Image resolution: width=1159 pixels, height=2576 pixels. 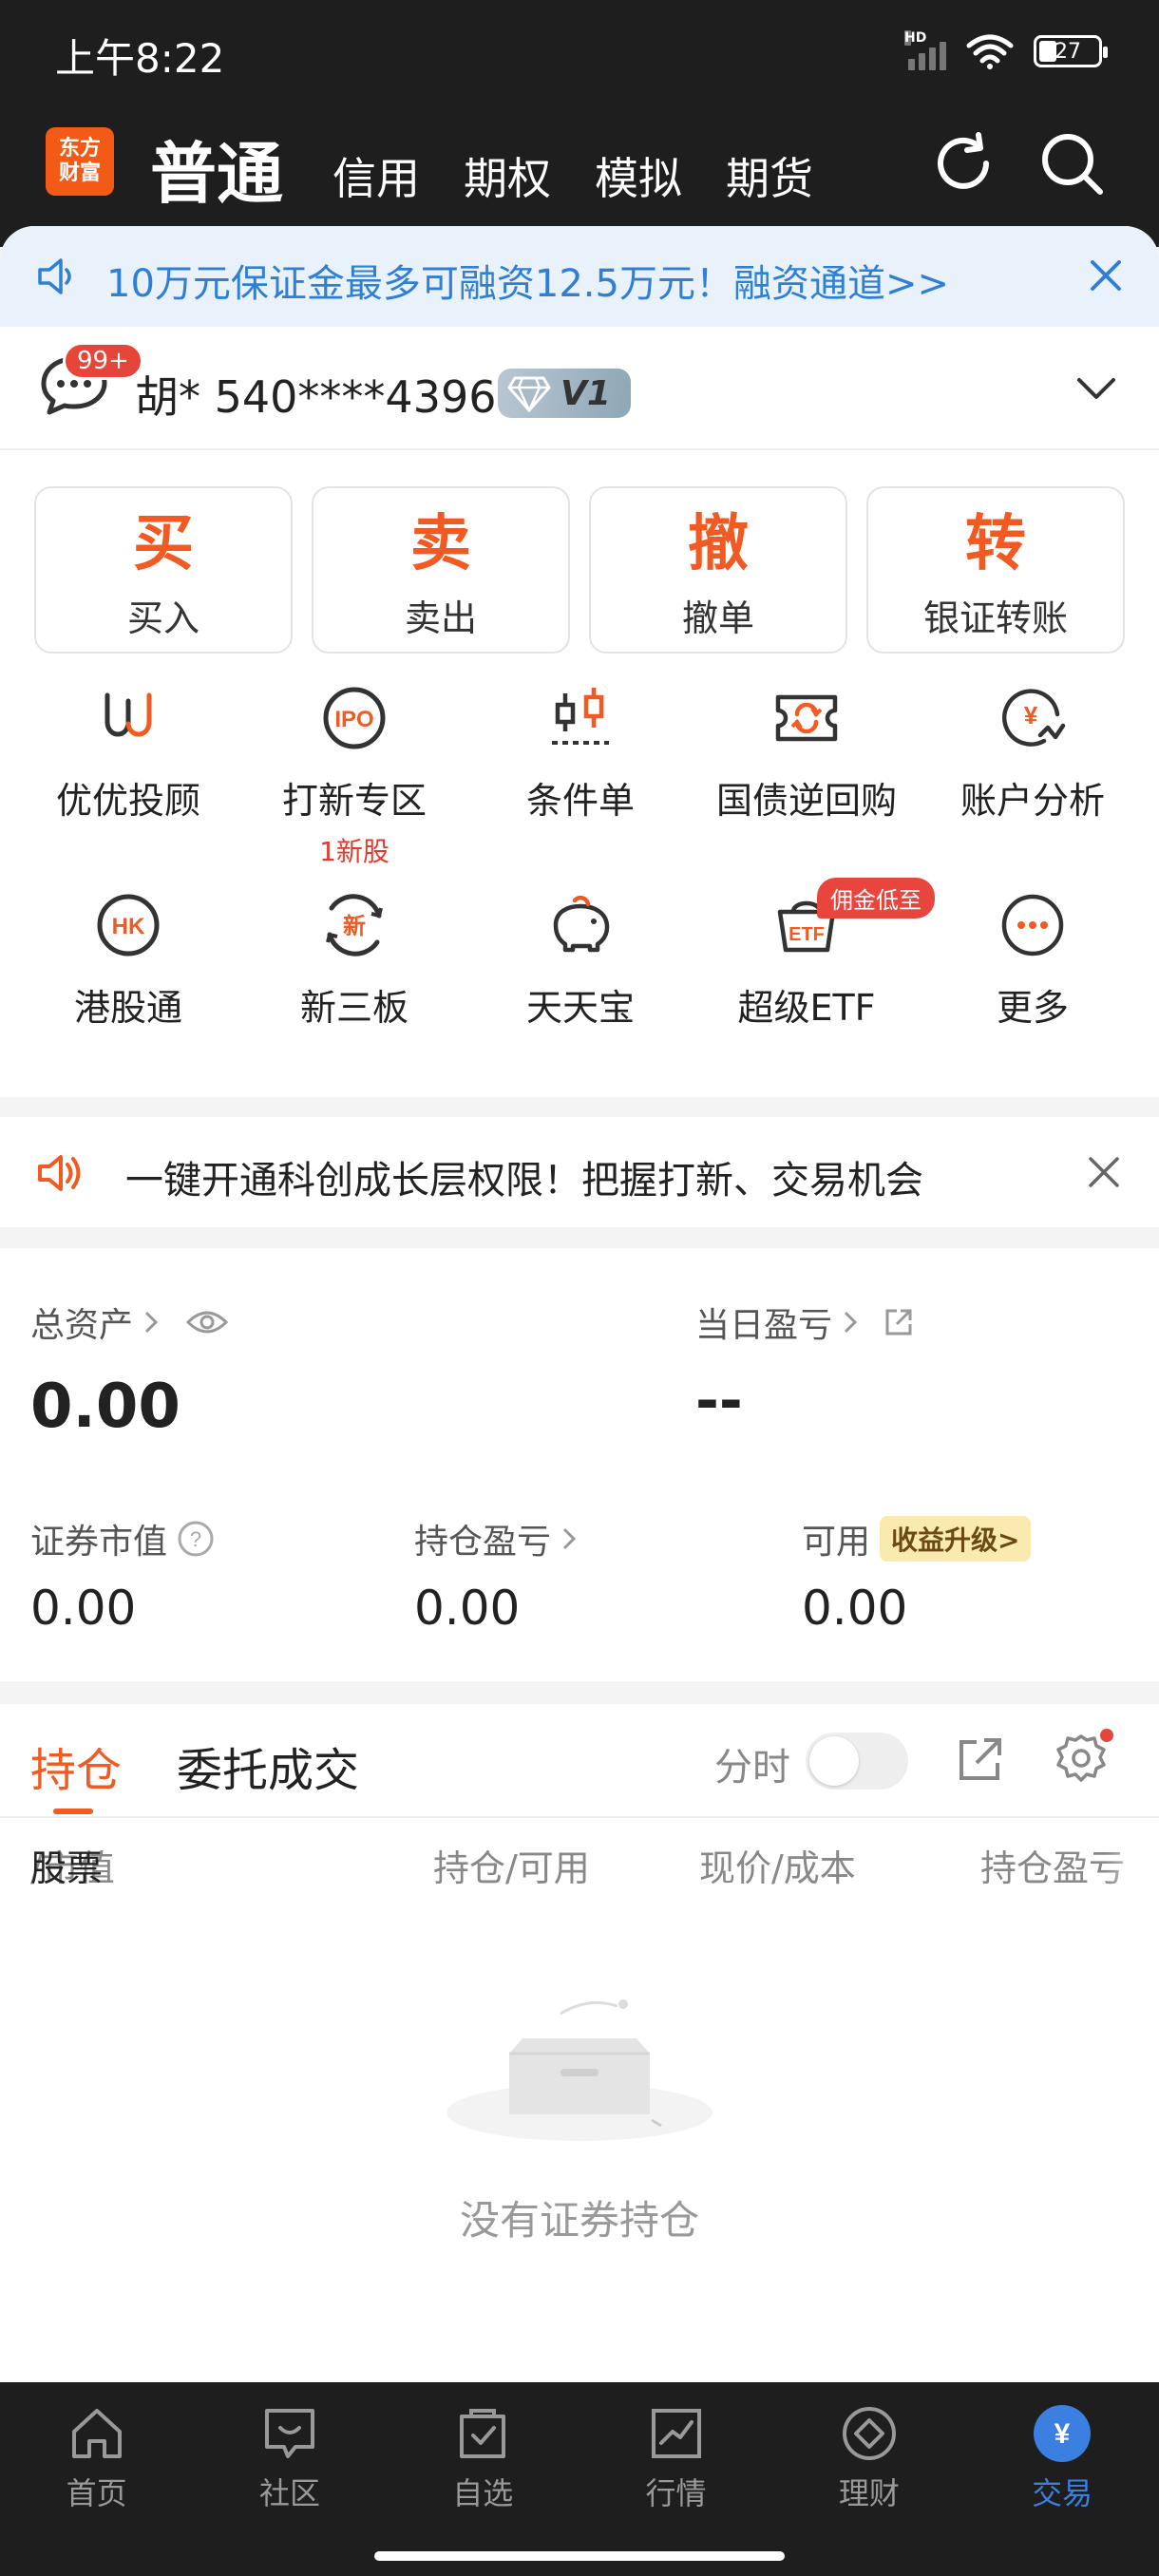 I want to click on search-icon, so click(x=1072, y=164).